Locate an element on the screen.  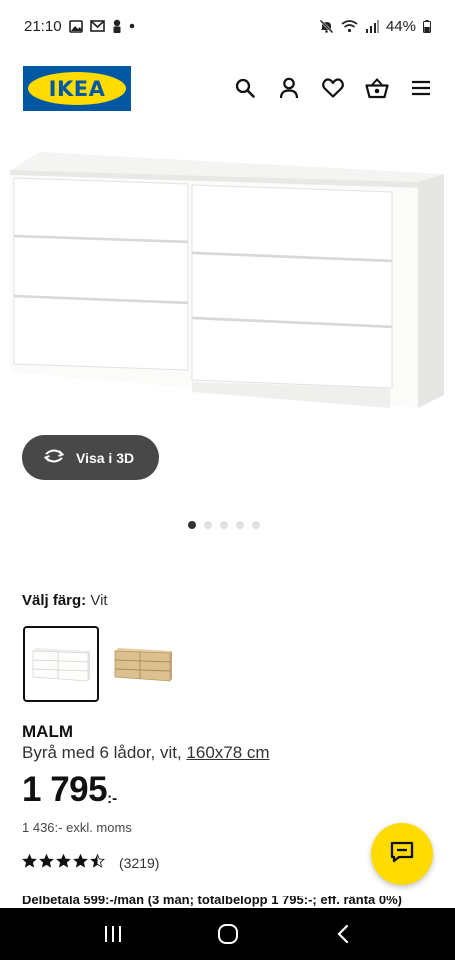
site-header: IKEA is located at coordinates (227, 90).